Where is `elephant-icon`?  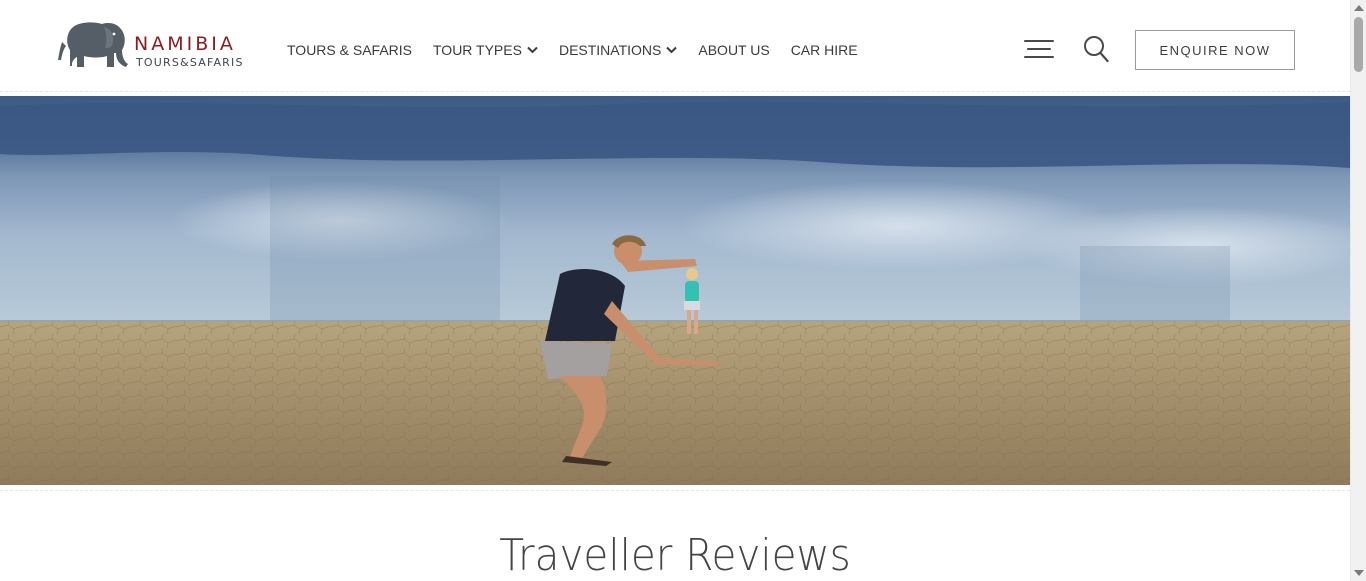
elephant-icon is located at coordinates (93, 44).